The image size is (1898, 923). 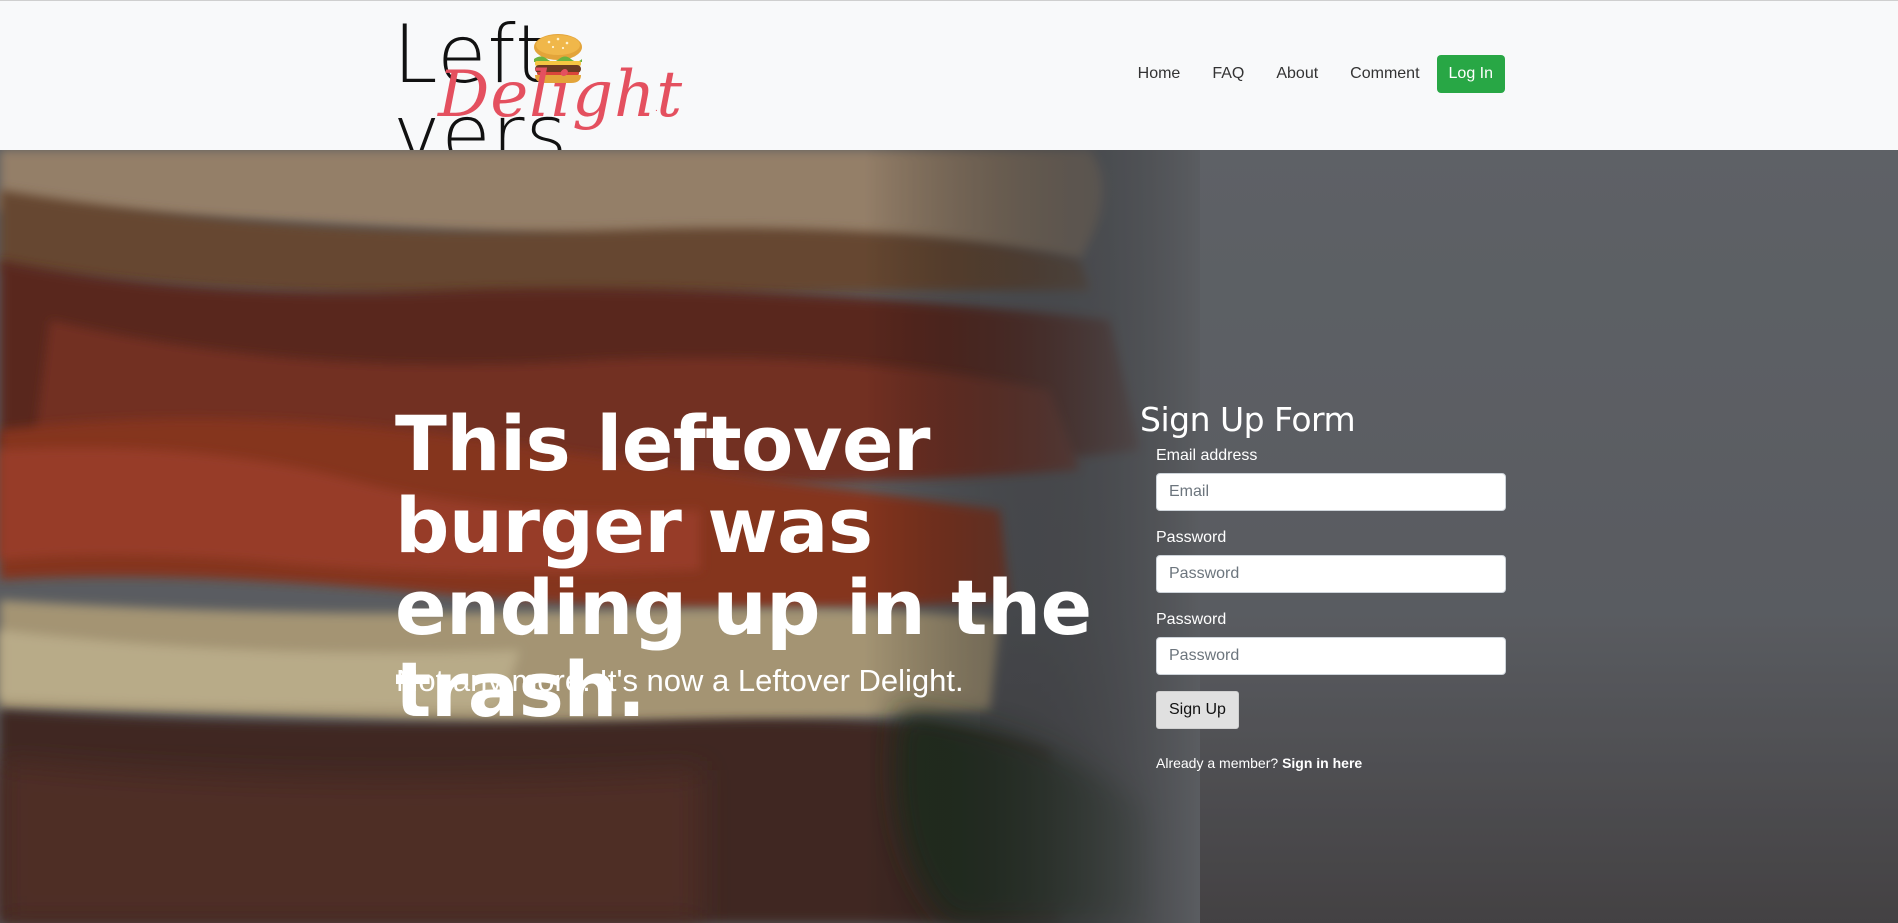 What do you see at coordinates (1191, 537) in the screenshot?
I see `password-label: Password` at bounding box center [1191, 537].